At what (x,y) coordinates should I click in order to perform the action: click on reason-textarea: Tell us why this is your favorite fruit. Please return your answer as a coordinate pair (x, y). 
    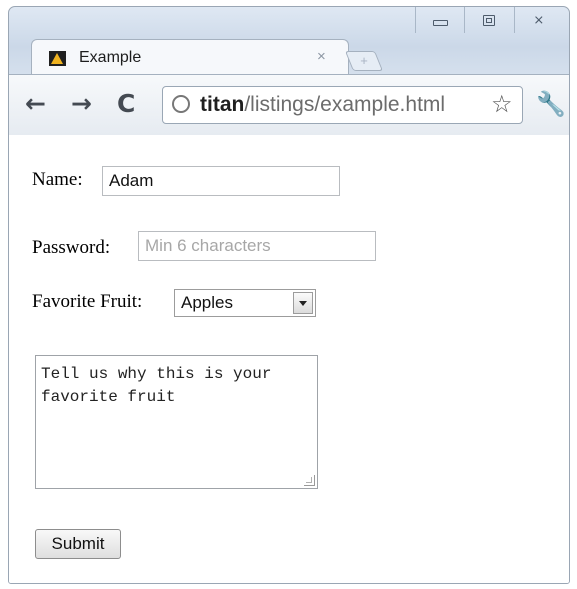
    Looking at the image, I should click on (176, 422).